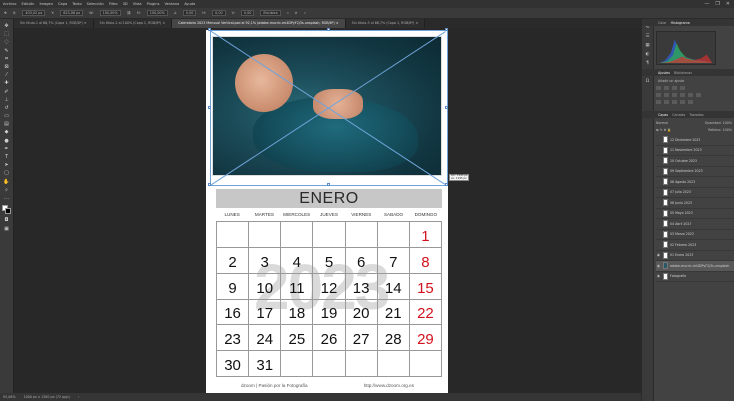 Image resolution: width=734 pixels, height=401 pixels. I want to click on glyphs-icon: Ω, so click(647, 81).